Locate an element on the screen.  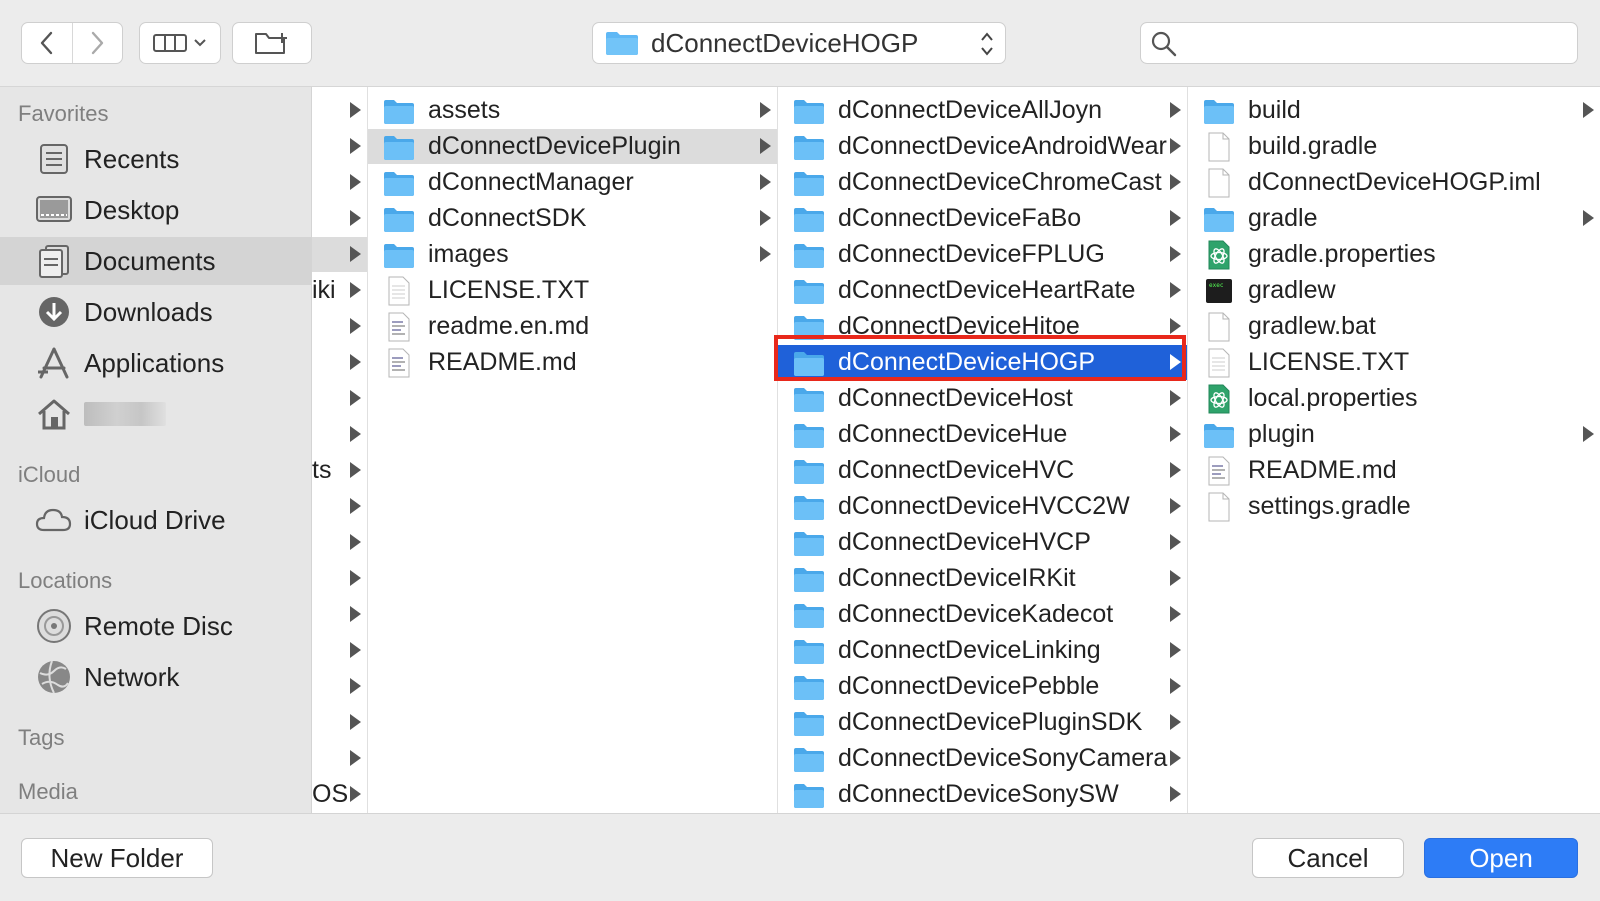
file-row: dConnectManager is located at coordinates (572, 182).